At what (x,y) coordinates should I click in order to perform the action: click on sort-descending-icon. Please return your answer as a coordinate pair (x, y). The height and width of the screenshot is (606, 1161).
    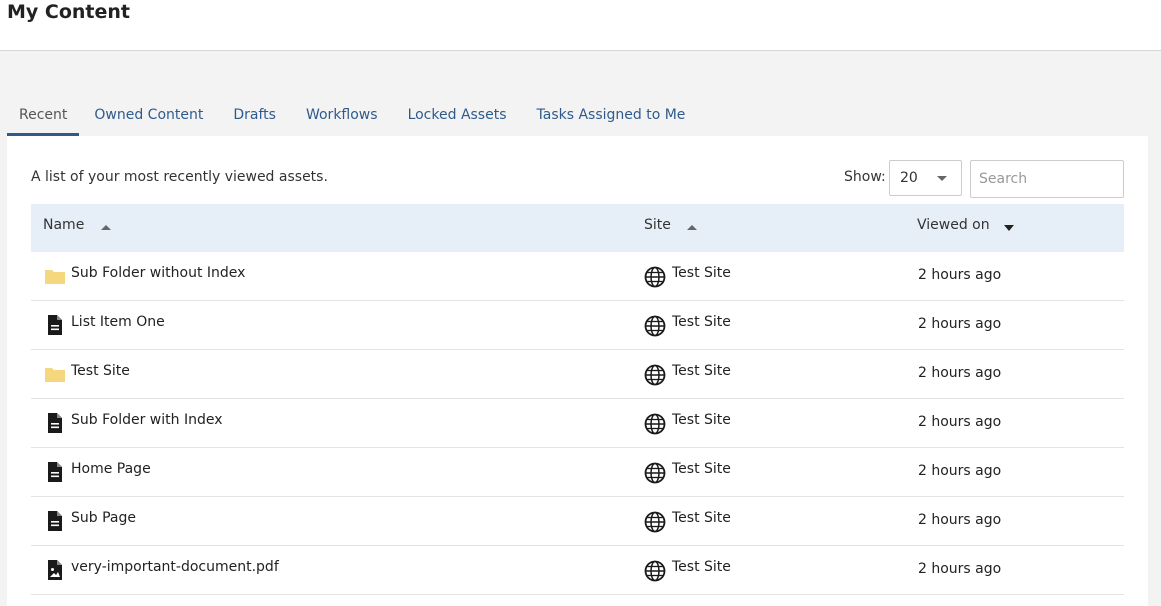
    Looking at the image, I should click on (1009, 228).